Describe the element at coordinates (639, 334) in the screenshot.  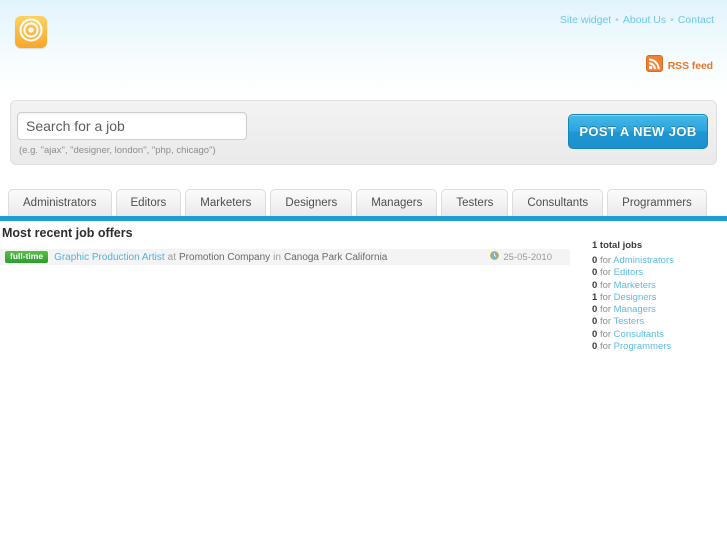
I see `sidebar-link-consultants: Consultants` at that location.